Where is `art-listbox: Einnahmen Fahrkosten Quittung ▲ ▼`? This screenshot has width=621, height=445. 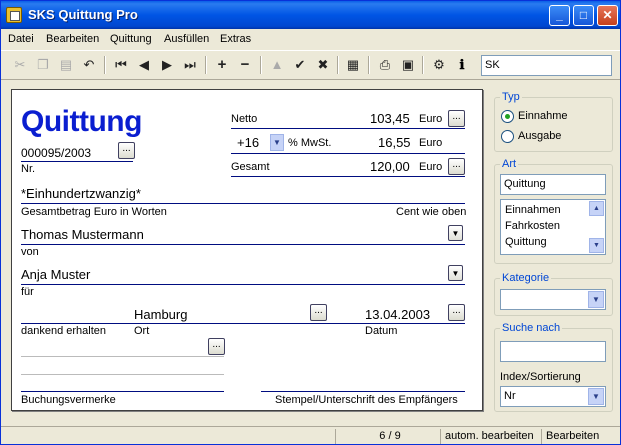
art-listbox: Einnahmen Fahrkosten Quittung ▲ ▼ is located at coordinates (553, 227).